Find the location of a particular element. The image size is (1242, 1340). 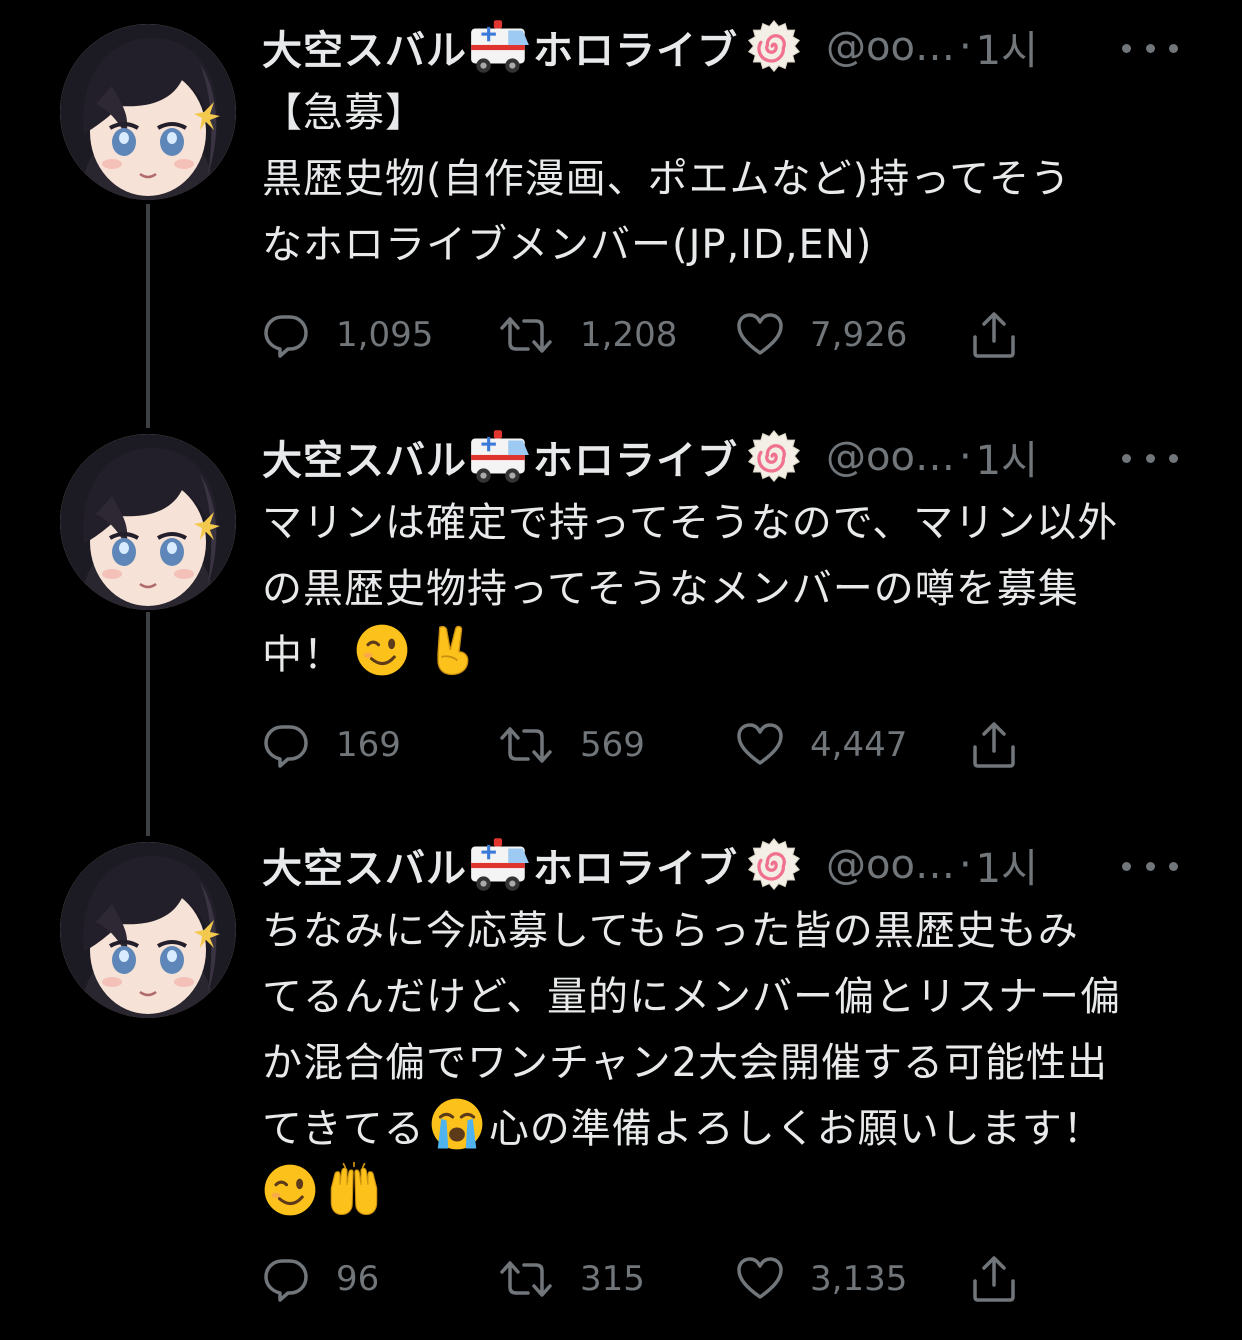

tweet-text-line: の黒歴史物持ってそうなメンバーの噂を募集 is located at coordinates (670, 589).